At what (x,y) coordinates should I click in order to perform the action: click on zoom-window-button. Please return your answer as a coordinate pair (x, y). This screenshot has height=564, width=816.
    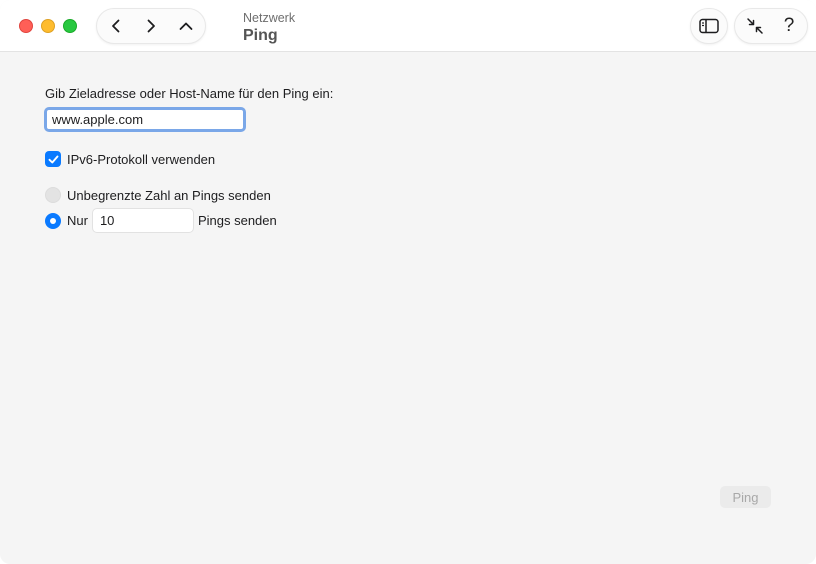
    Looking at the image, I should click on (70, 26).